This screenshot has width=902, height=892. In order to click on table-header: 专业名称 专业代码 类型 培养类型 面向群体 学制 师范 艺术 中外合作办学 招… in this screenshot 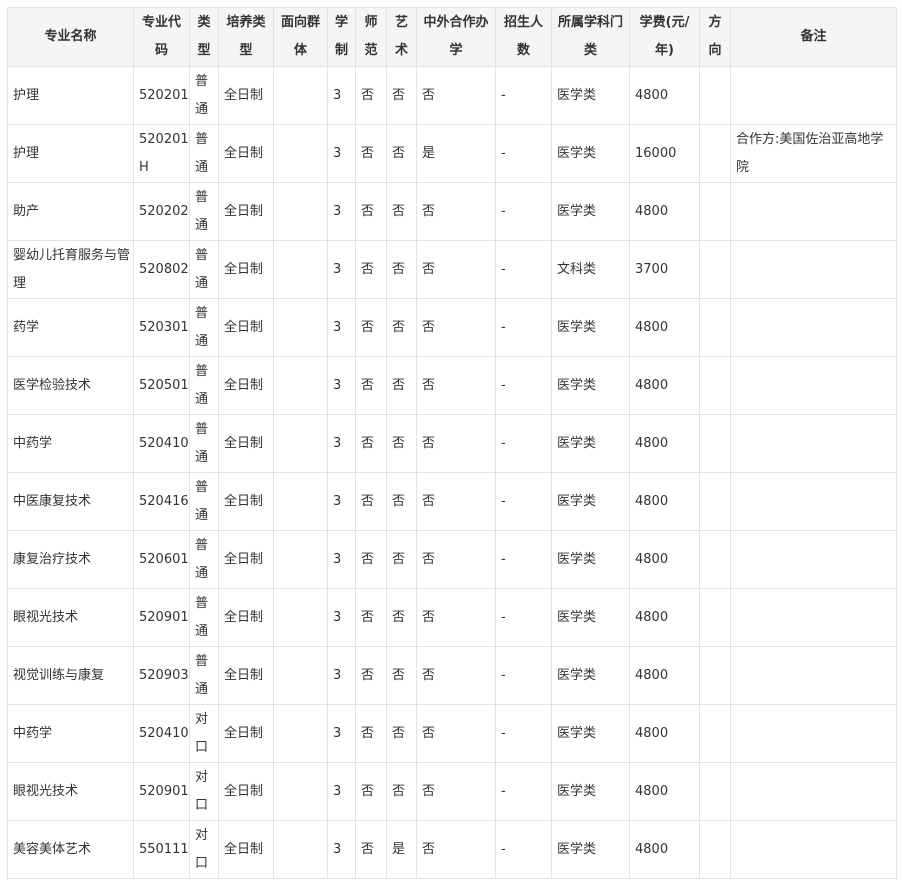, I will do `click(452, 37)`.